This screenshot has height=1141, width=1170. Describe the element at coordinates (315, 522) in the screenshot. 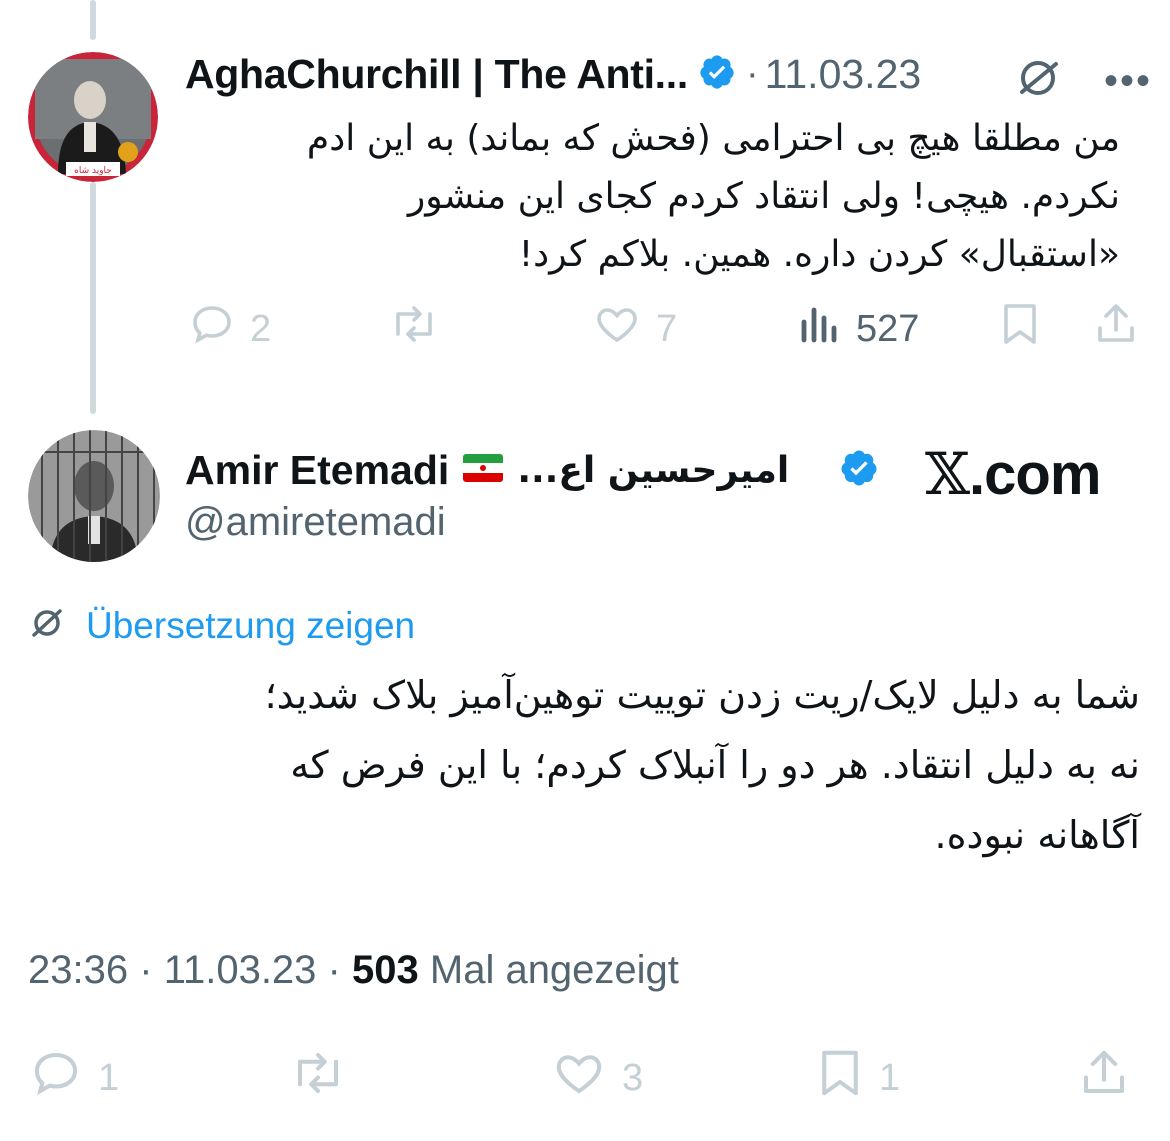

I see `tweet2-handle: @amiretemadi` at that location.